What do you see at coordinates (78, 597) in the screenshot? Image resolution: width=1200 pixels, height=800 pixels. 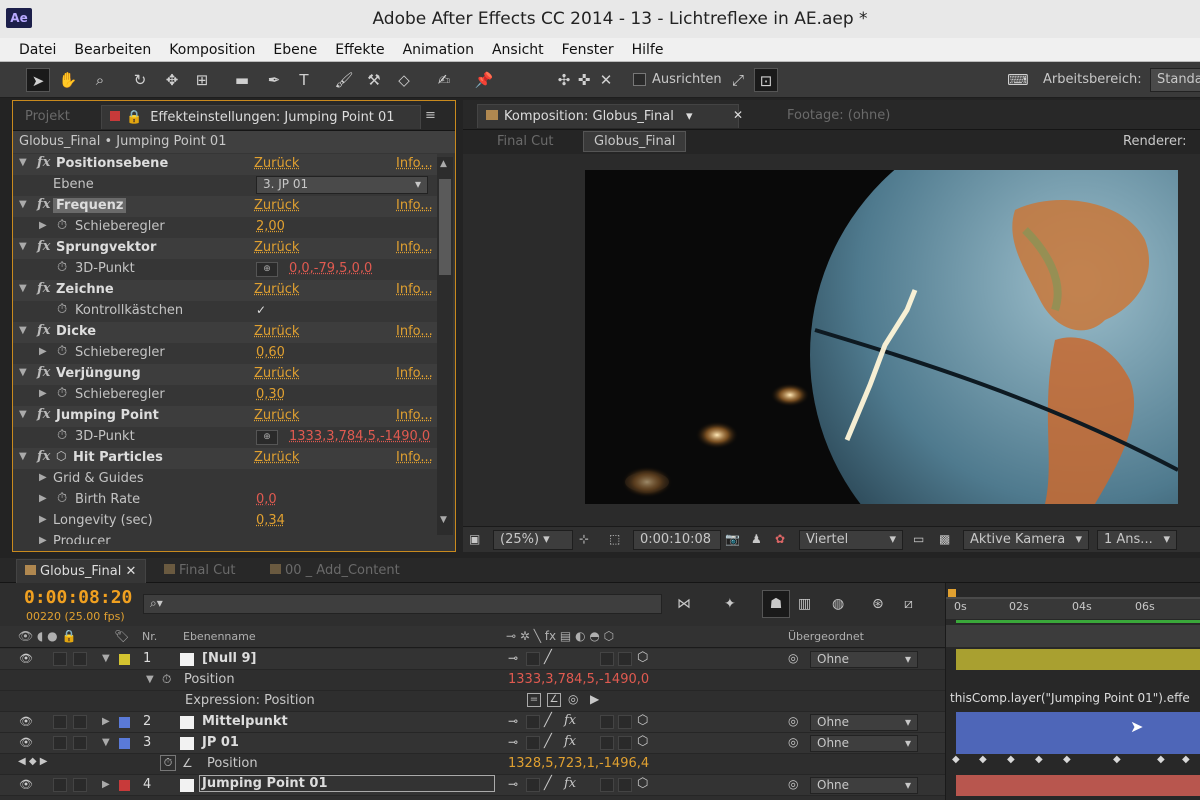 I see `current-time-display: 0:00:08:20` at bounding box center [78, 597].